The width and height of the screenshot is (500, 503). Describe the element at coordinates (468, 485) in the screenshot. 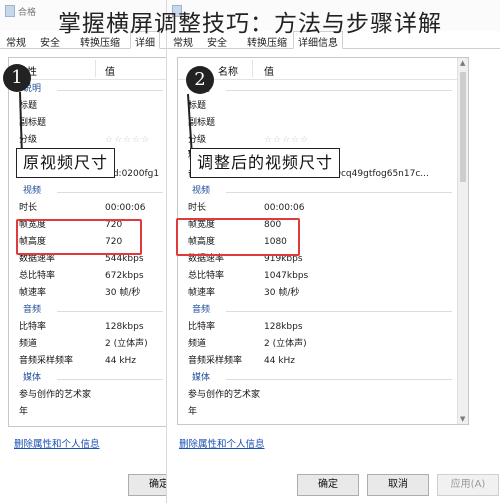

I see `apply-button: 应用(A)` at that location.